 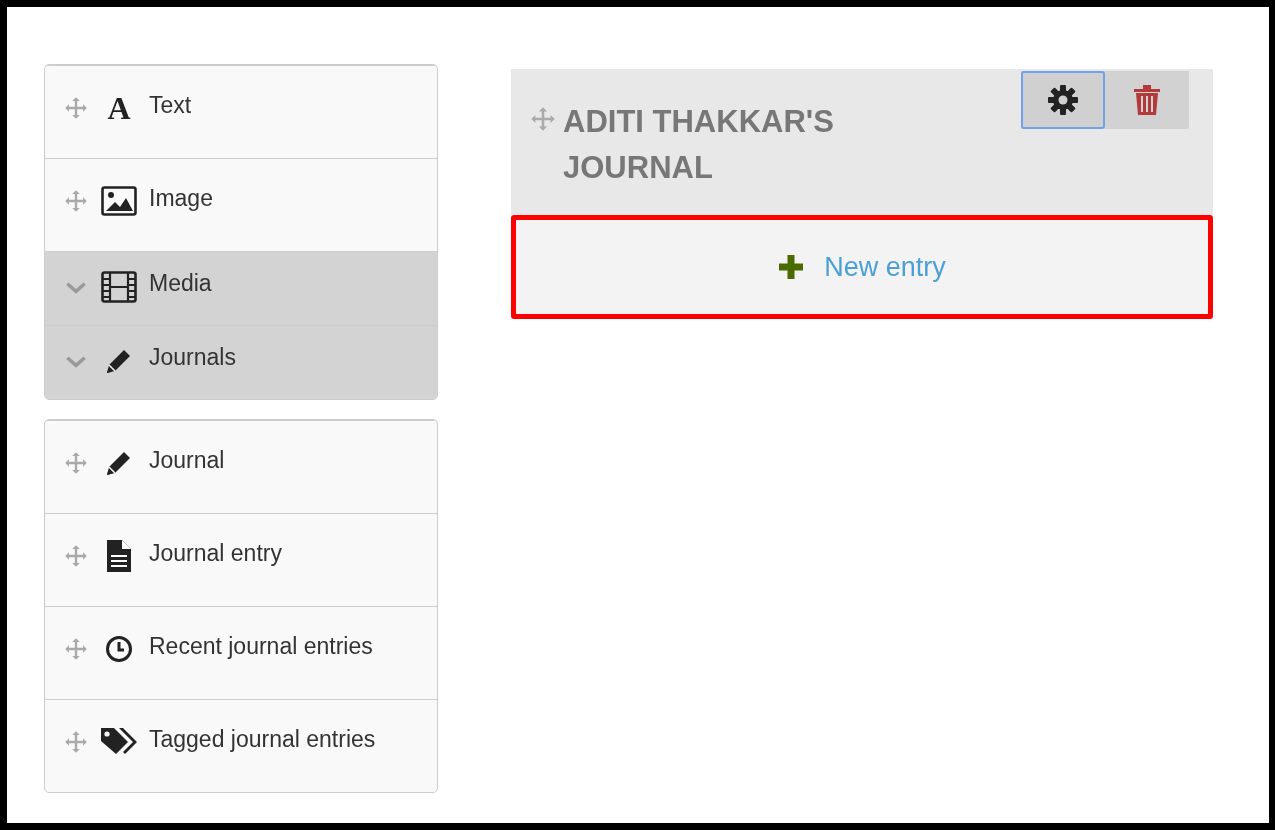 What do you see at coordinates (241, 288) in the screenshot?
I see `palette-item: Media` at bounding box center [241, 288].